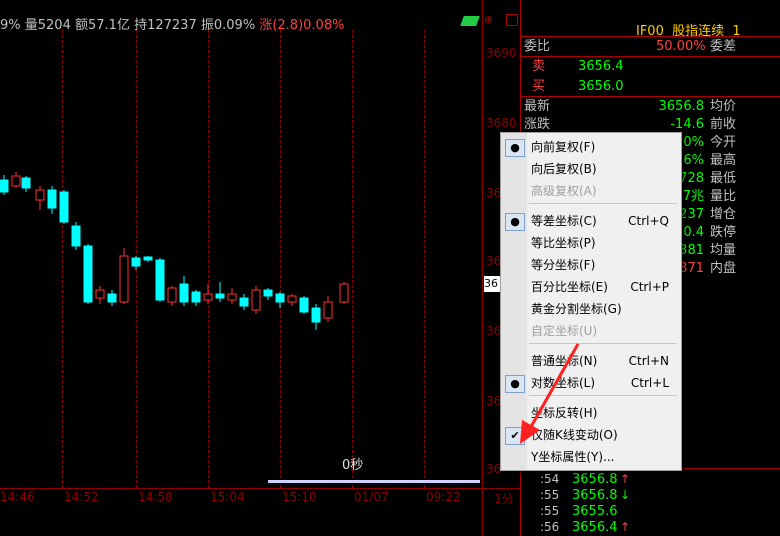 The width and height of the screenshot is (780, 536). I want to click on menu-item: ● 等差坐标(C) Ctrl+Q, so click(591, 221).